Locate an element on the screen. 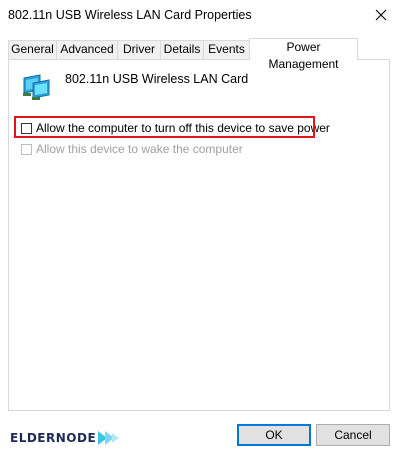 The image size is (398, 453). logo-arrow-icon is located at coordinates (109, 438).